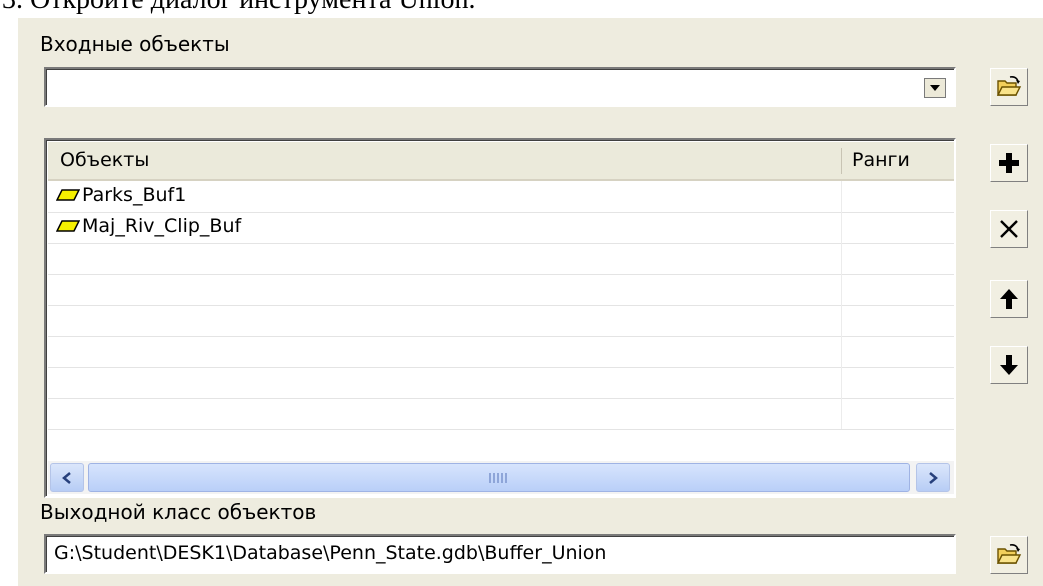 This screenshot has width=1043, height=586. What do you see at coordinates (238, 7) in the screenshot?
I see `document-text: 3. Откройте диалог инструмента Union.` at bounding box center [238, 7].